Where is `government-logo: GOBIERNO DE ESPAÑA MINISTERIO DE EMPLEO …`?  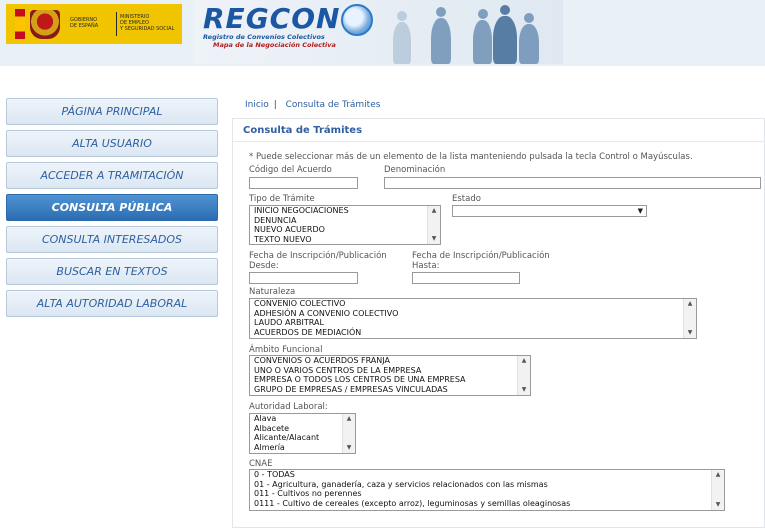 government-logo: GOBIERNO DE ESPAÑA MINISTERIO DE EMPLEO … is located at coordinates (94, 24).